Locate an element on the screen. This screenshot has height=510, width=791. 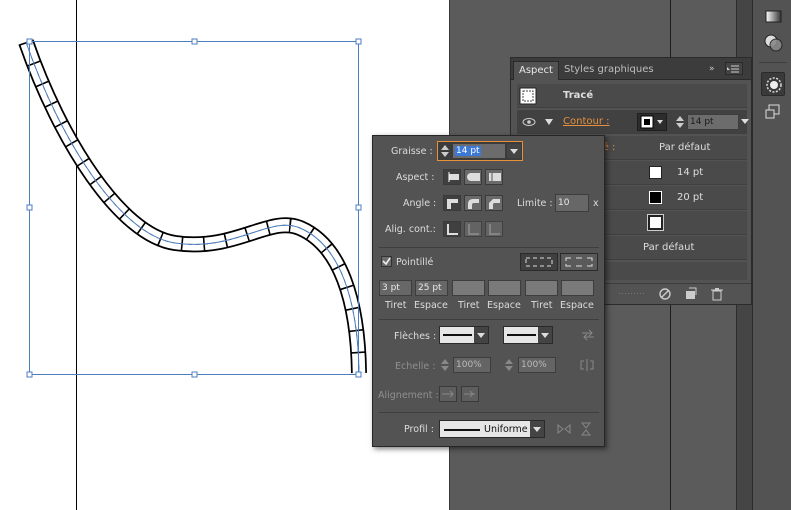
dash-align-corners-button is located at coordinates (579, 262).